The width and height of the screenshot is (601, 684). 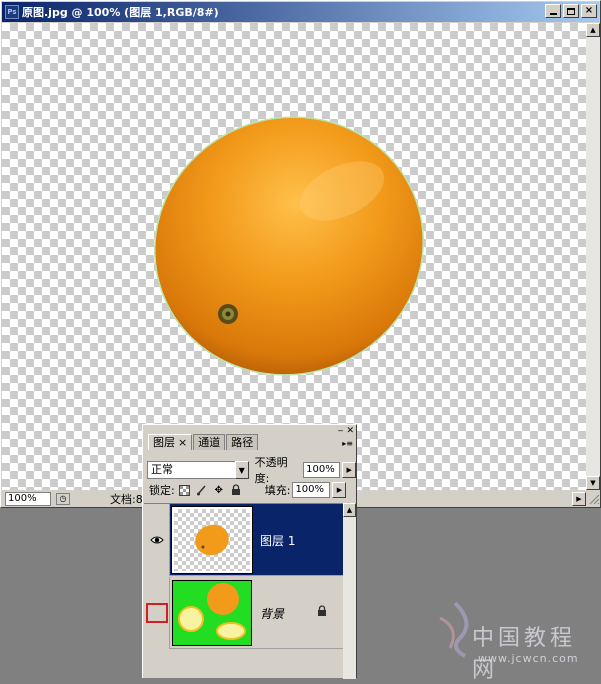 What do you see at coordinates (248, 490) in the screenshot?
I see `lock-fill-row: 锁定: ✥ 填充: 100% ▶` at bounding box center [248, 490].